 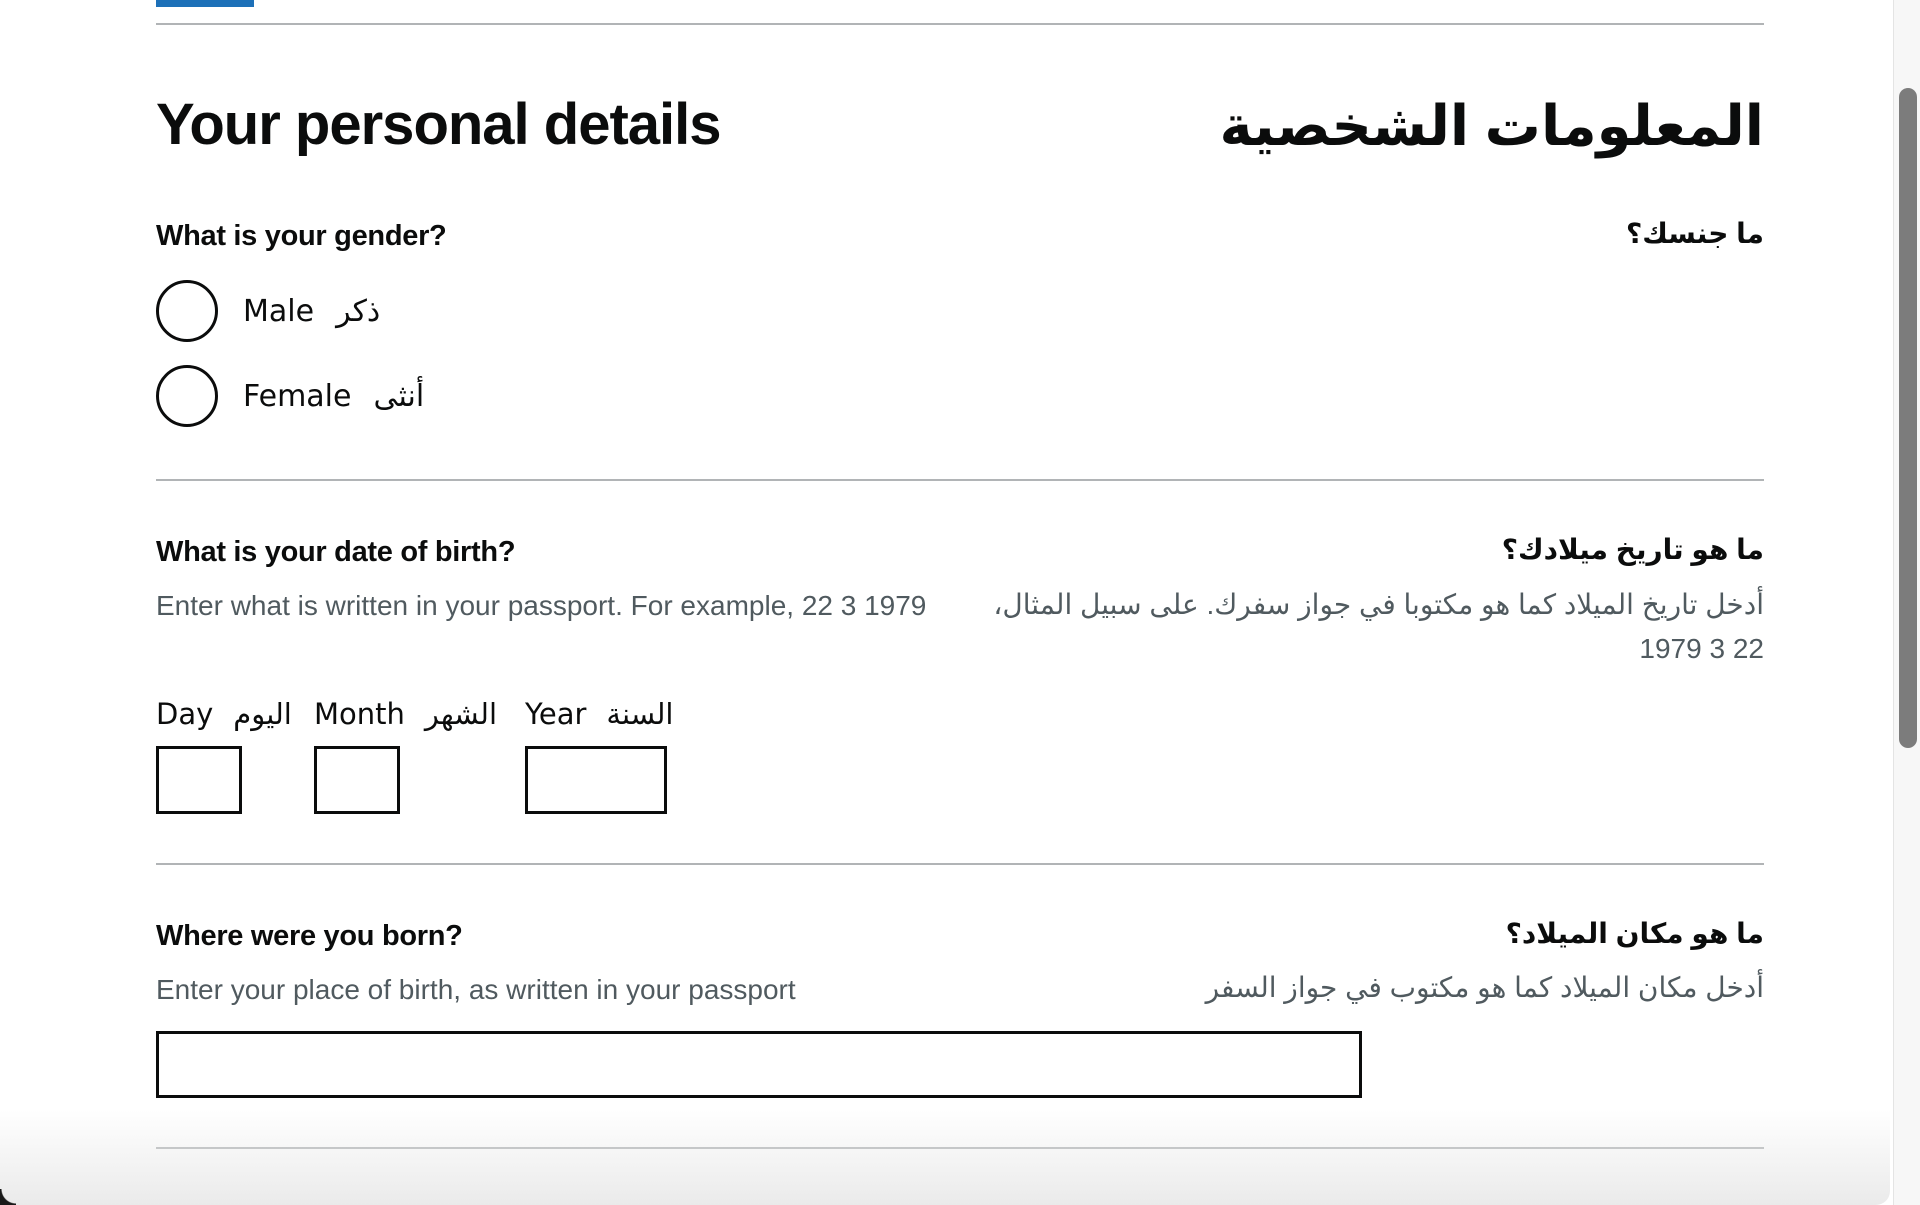 What do you see at coordinates (357, 780) in the screenshot?
I see `dob-month-input` at bounding box center [357, 780].